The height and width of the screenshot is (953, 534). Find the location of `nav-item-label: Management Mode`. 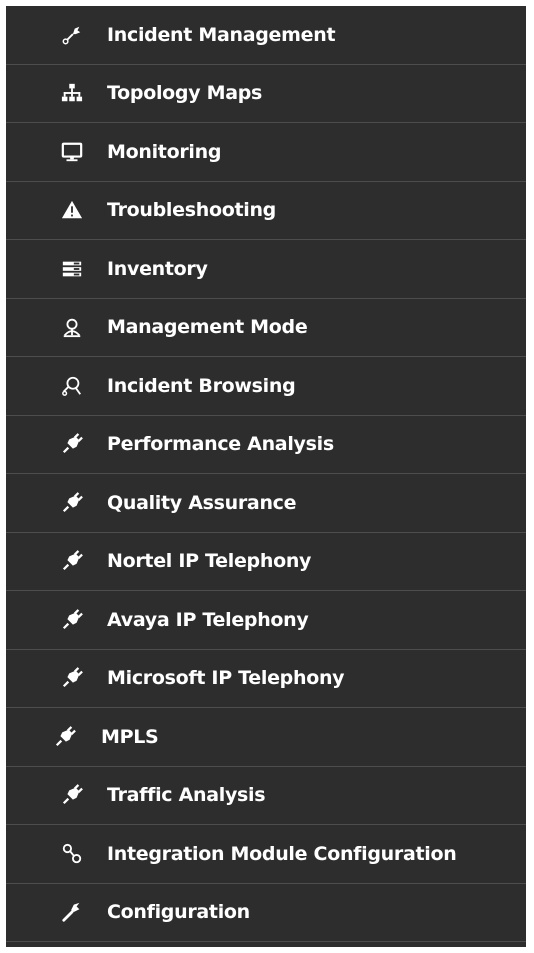

nav-item-label: Management Mode is located at coordinates (207, 327).